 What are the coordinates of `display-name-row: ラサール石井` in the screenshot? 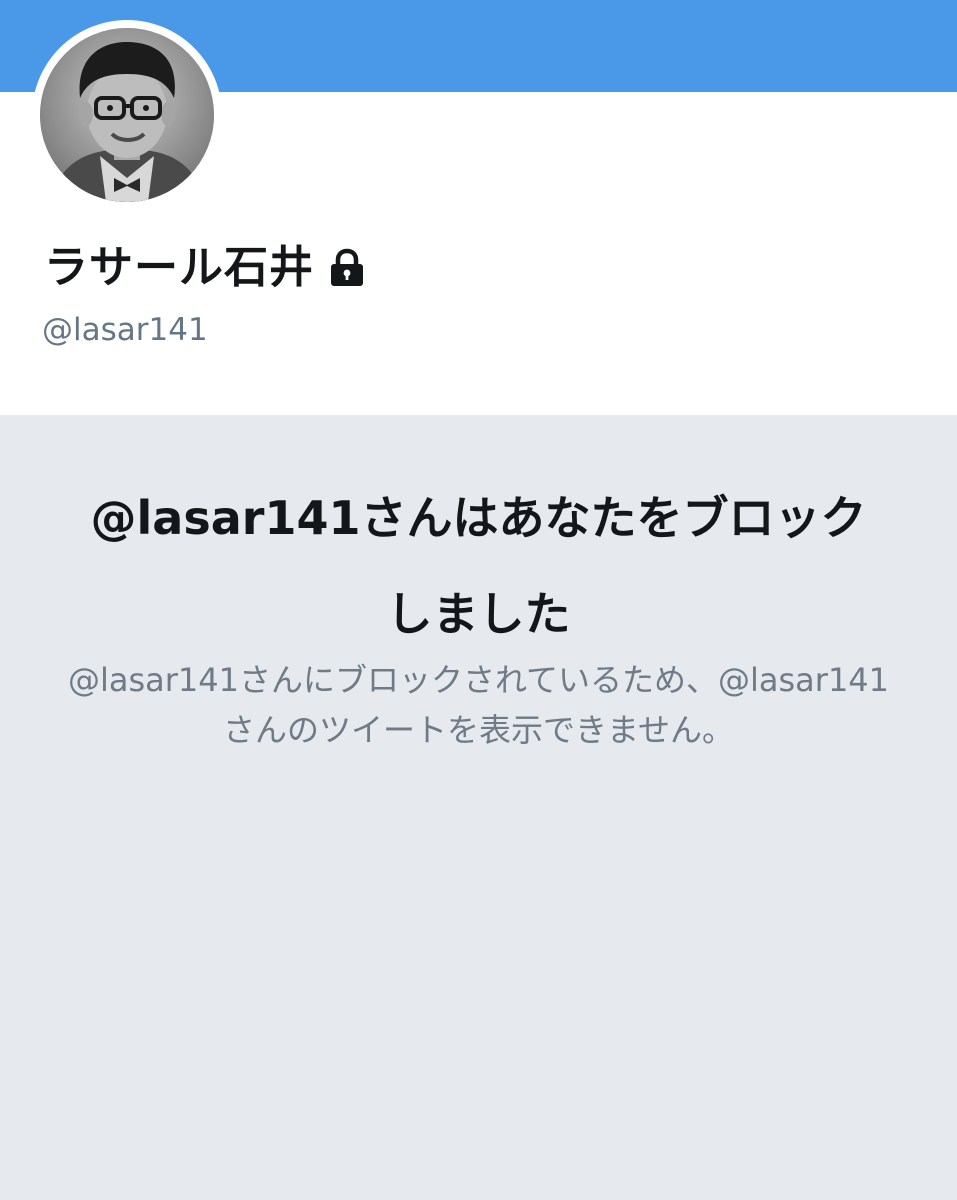 It's located at (205, 268).